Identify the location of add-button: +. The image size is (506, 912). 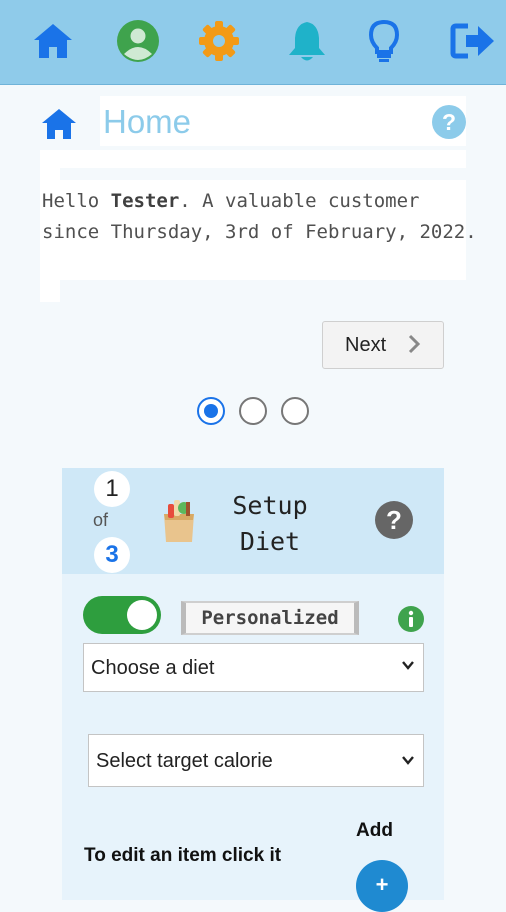
(382, 886).